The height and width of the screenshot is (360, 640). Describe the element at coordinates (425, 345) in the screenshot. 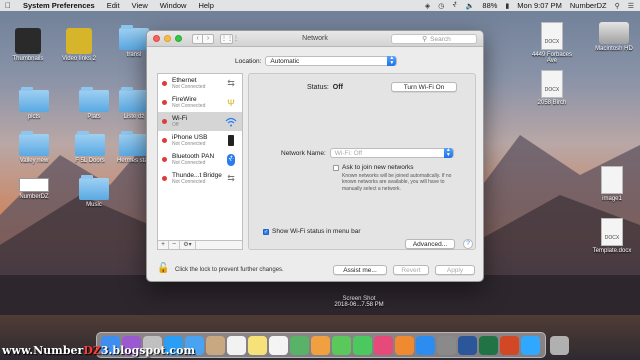

I see `app-store-icon` at that location.